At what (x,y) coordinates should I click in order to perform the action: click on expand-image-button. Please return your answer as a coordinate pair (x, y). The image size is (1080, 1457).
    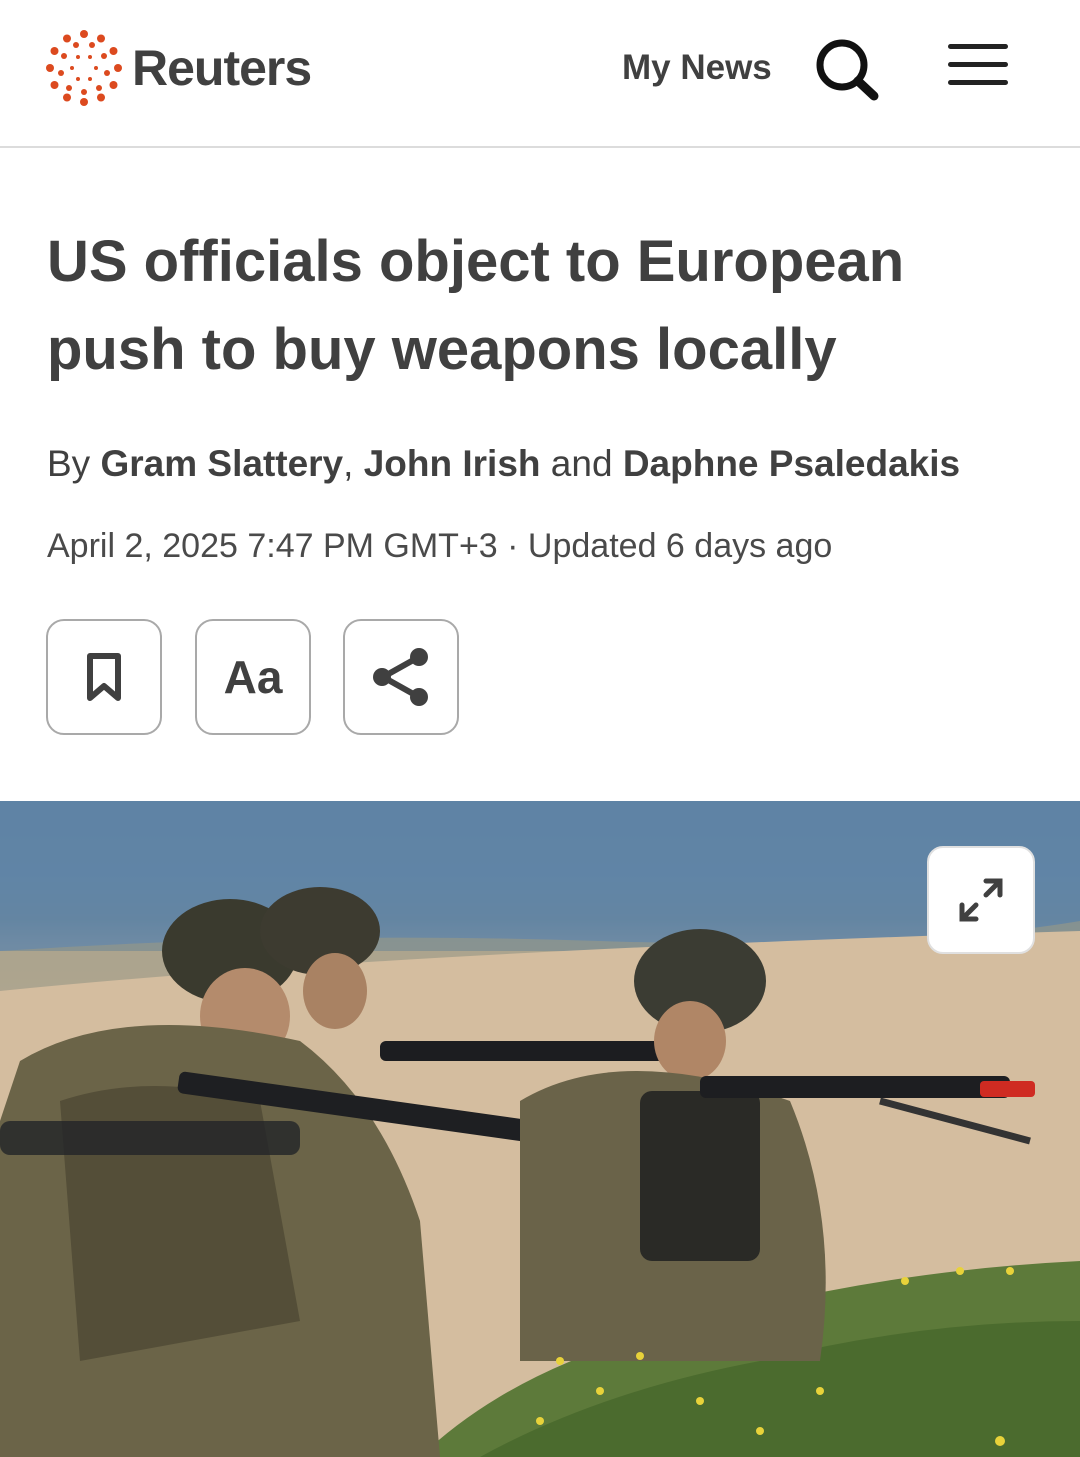
    Looking at the image, I should click on (981, 900).